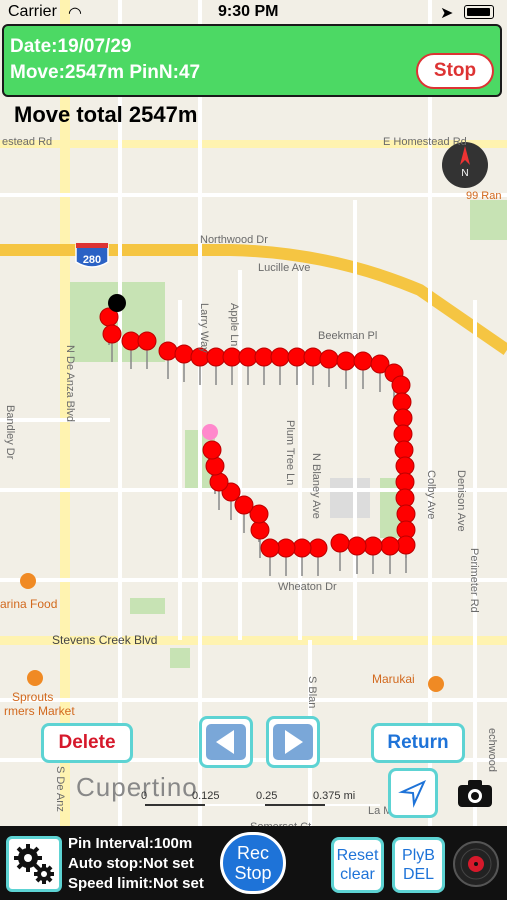  I want to click on road-label: Larry Way, so click(204, 328).